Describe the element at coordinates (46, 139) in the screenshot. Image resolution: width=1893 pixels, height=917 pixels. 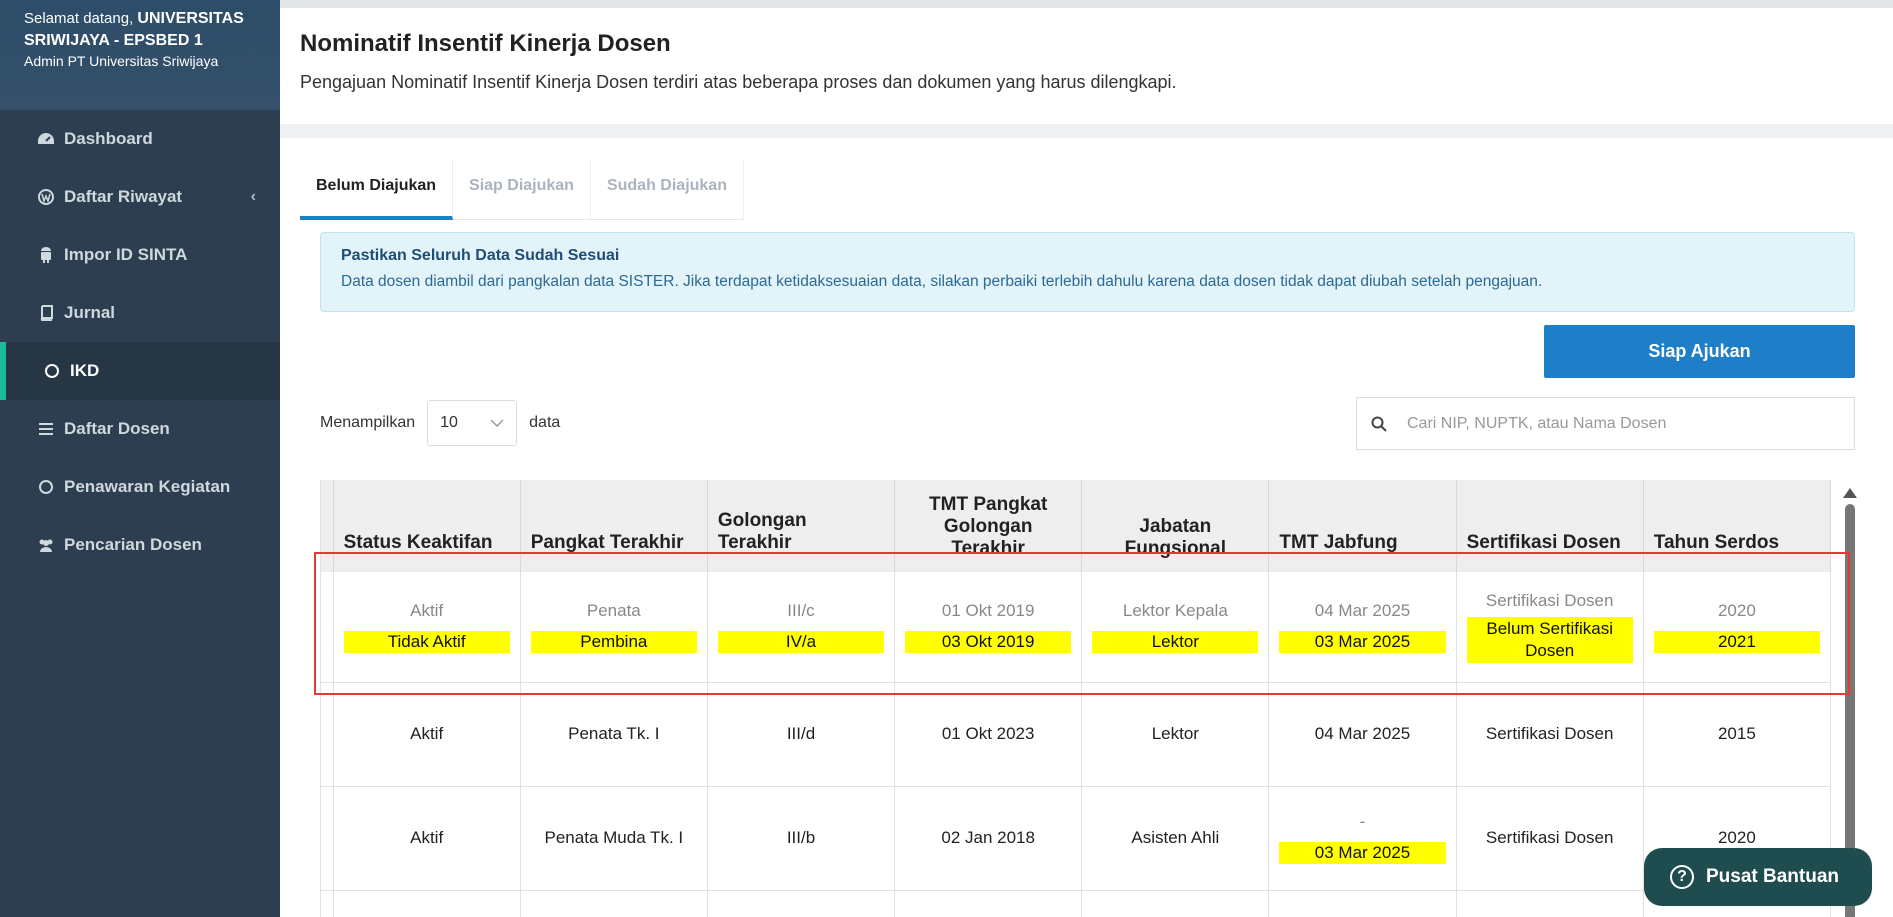
I see `dashboard-icon` at that location.